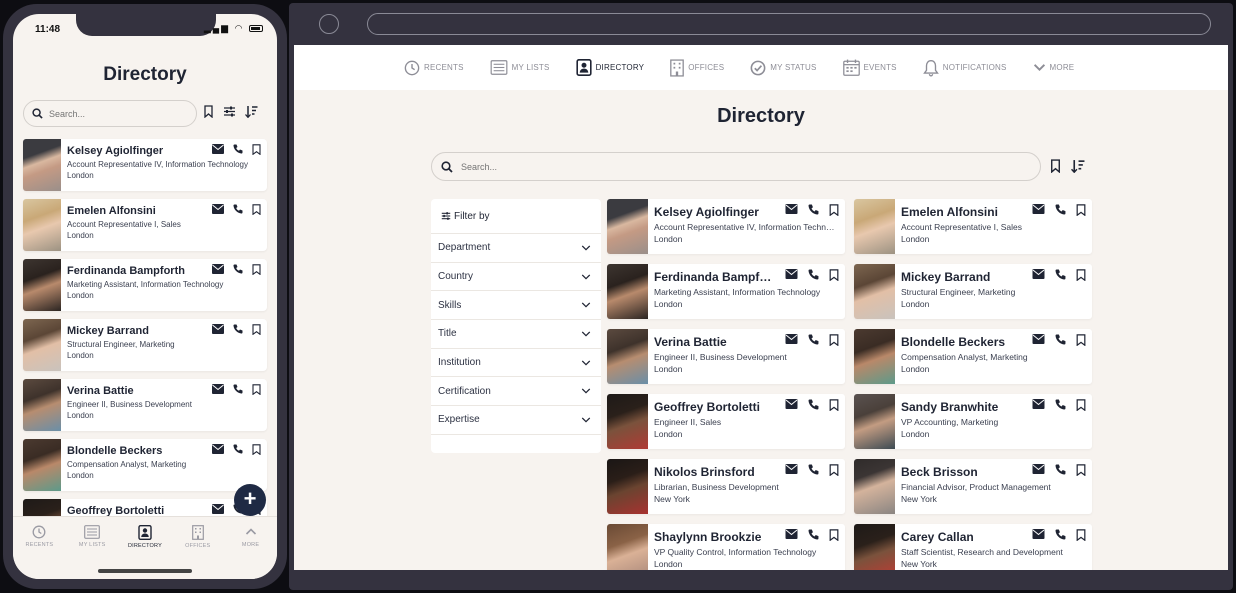  What do you see at coordinates (520, 67) in the screenshot?
I see `nav-my-lists: MY LISTS` at bounding box center [520, 67].